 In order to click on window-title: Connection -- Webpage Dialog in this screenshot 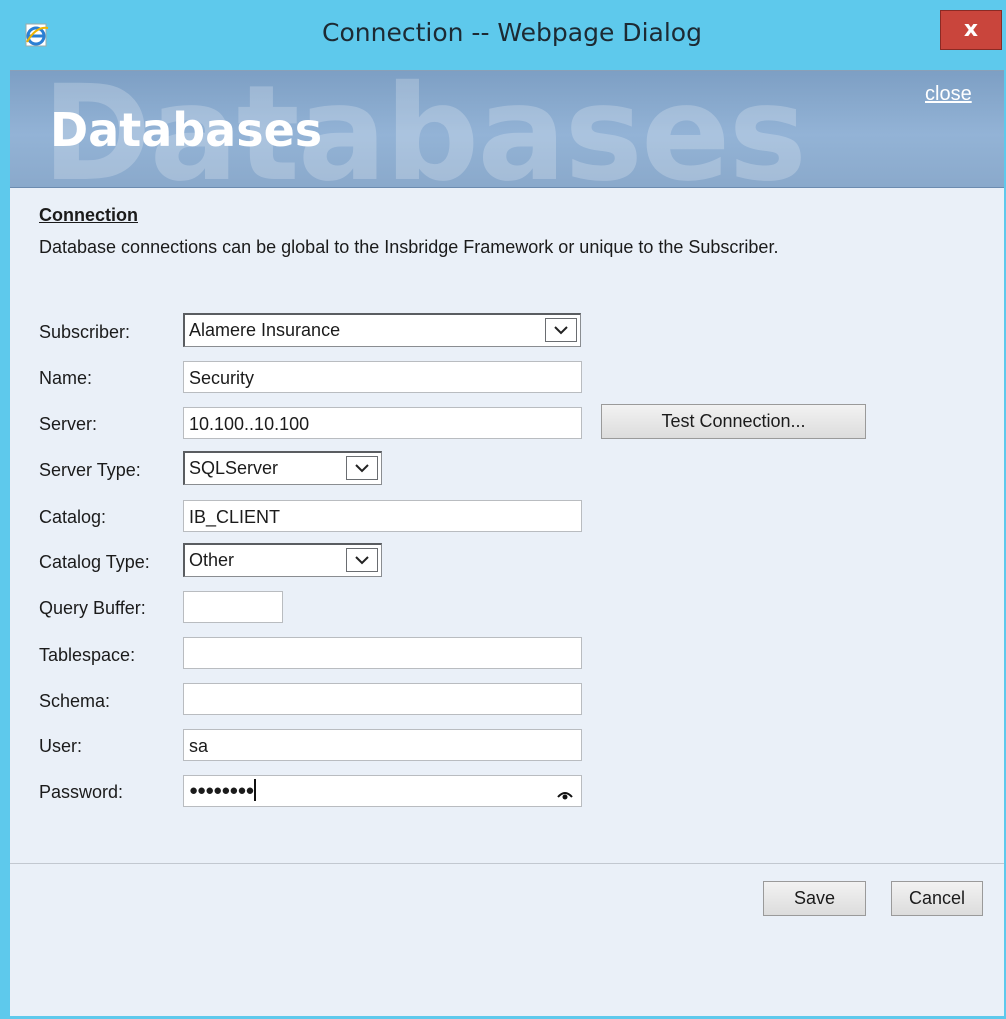, I will do `click(512, 32)`.